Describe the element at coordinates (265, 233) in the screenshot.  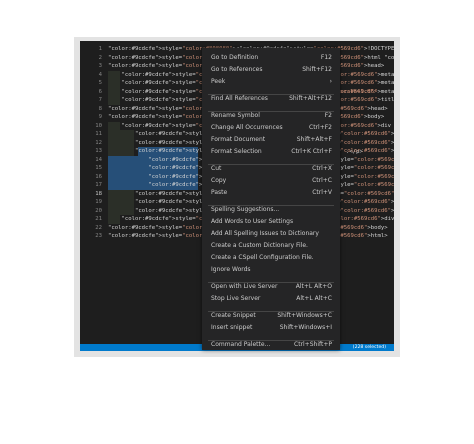
I see `menu-item-label: Add All Spelling Issues to Dictionary` at that location.